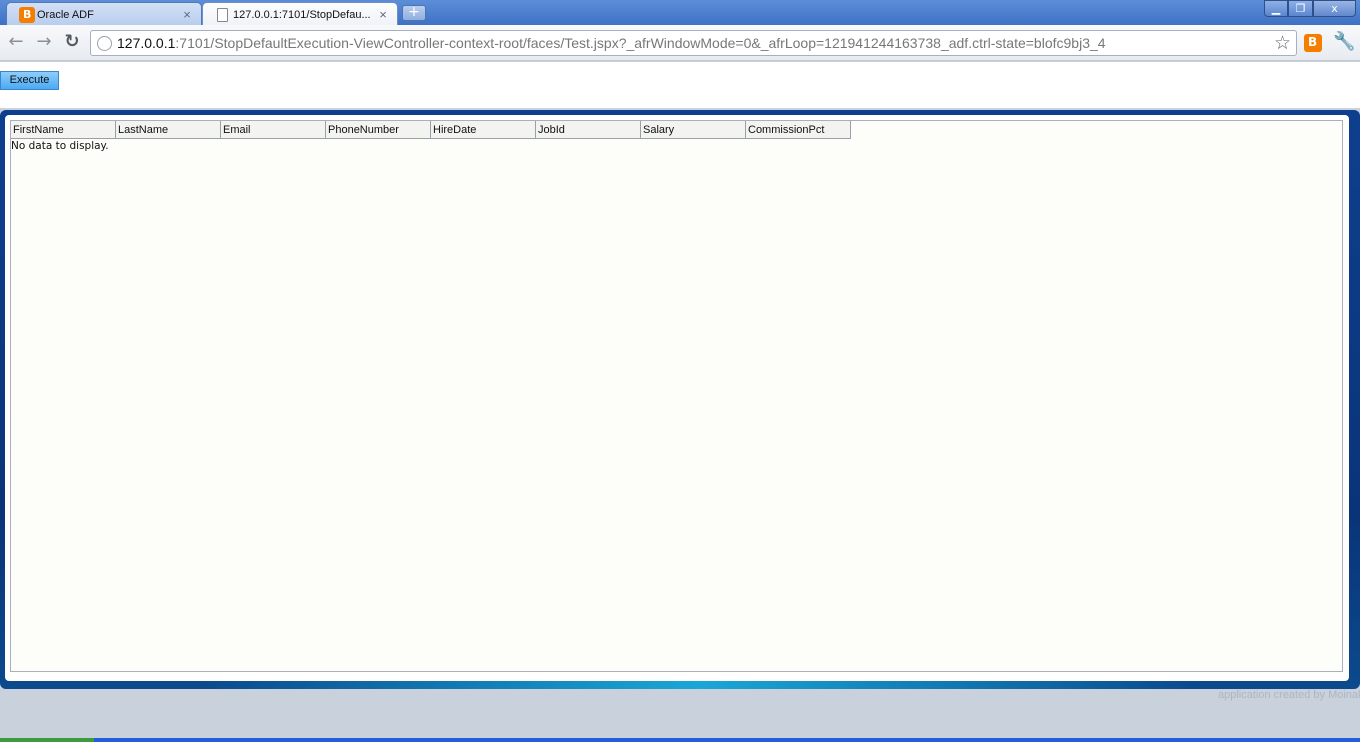  I want to click on tab-test-page: 127.0.0.1:7101/StopDefau... ×, so click(300, 14).